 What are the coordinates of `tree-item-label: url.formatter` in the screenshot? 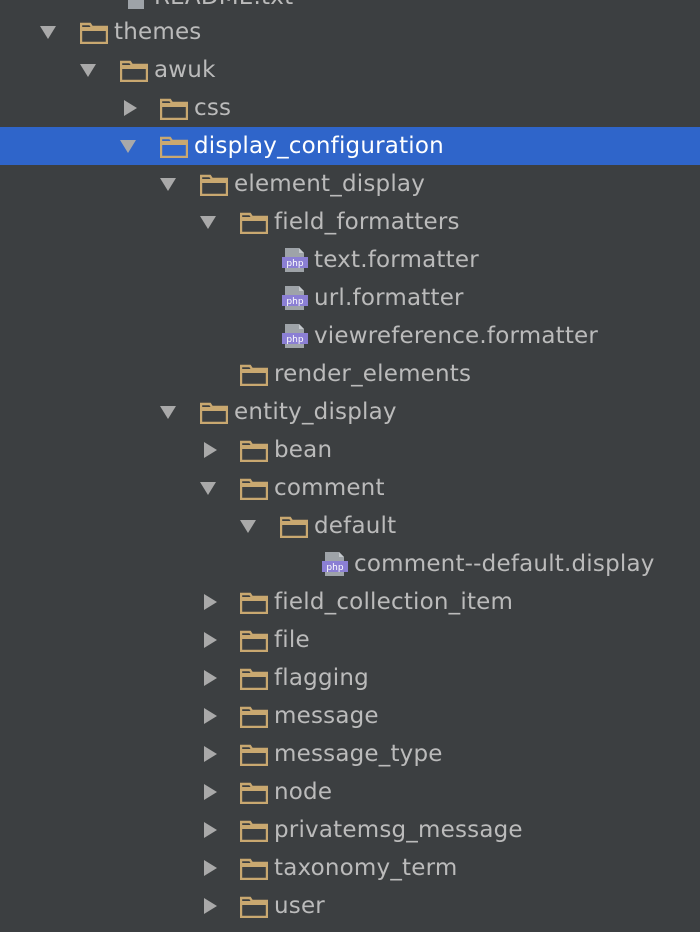 It's located at (389, 298).